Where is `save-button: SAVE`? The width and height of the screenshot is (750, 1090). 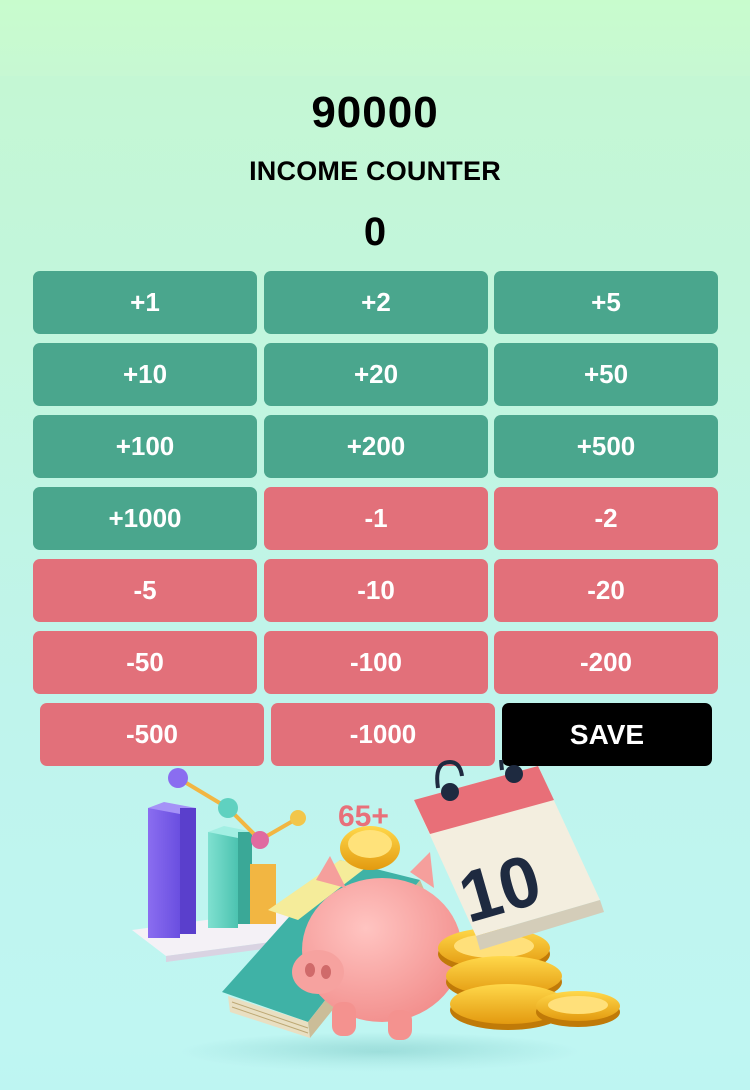 save-button: SAVE is located at coordinates (607, 734).